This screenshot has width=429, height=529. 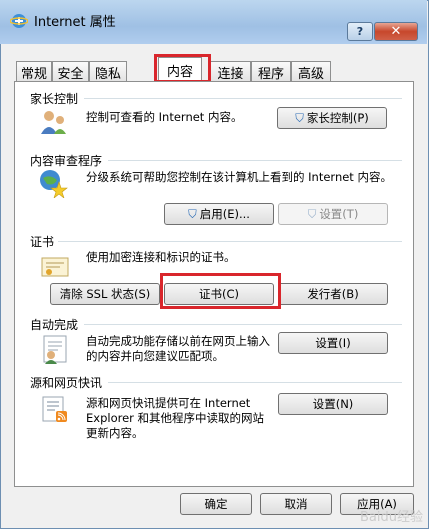 I want to click on question-mark-icon: ?, so click(x=360, y=31).